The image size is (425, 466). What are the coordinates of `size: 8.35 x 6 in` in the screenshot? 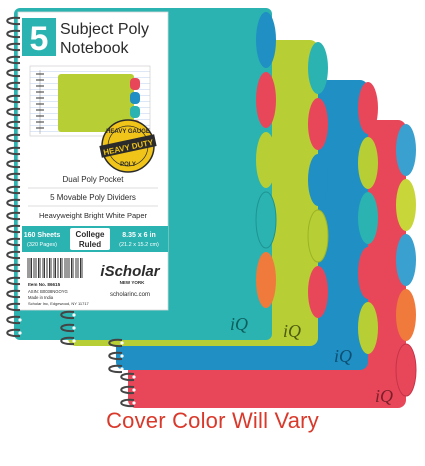 It's located at (138, 235).